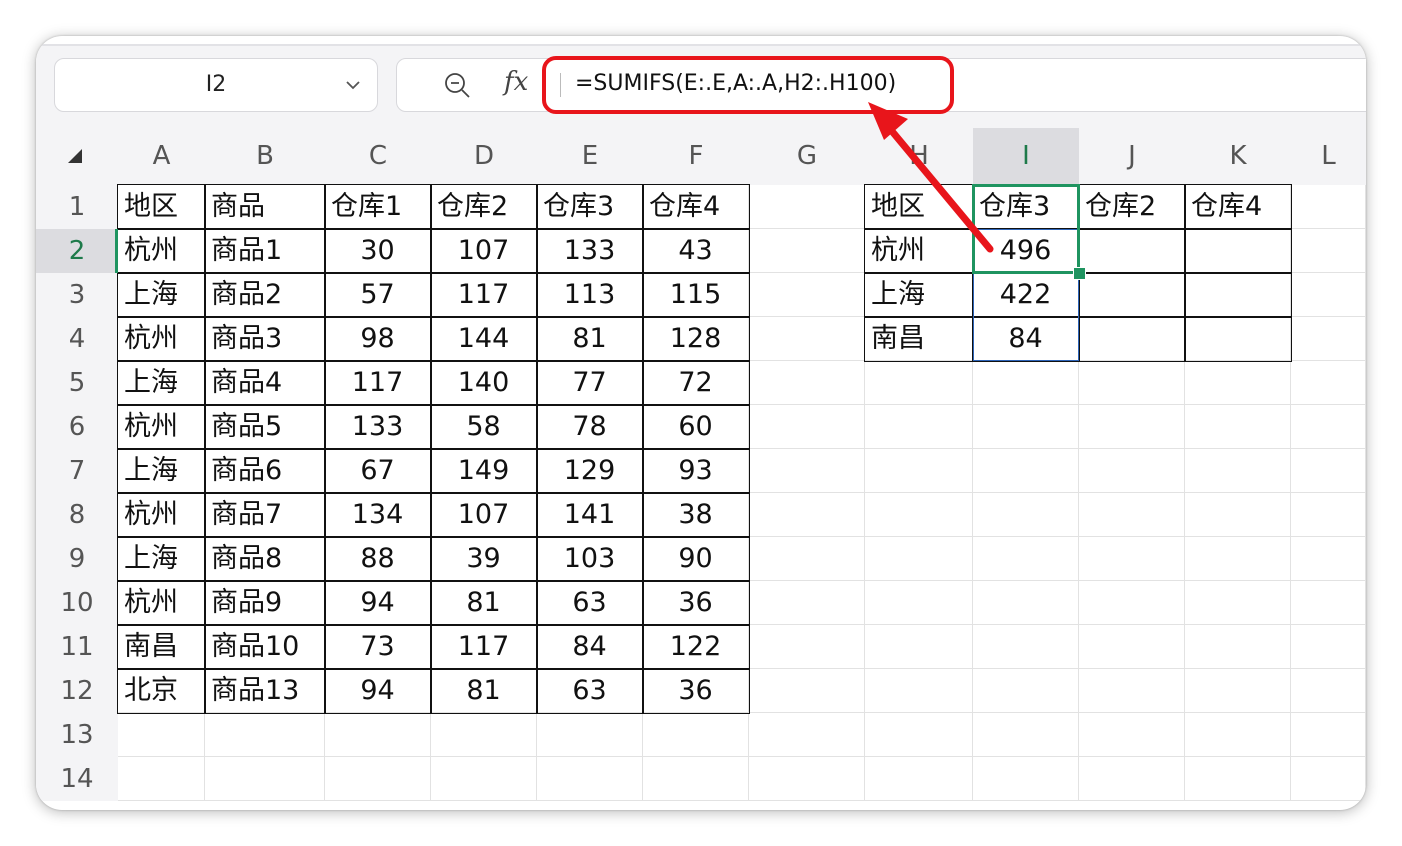  What do you see at coordinates (378, 207) in the screenshot?
I see `cell-c1: 仓库1` at bounding box center [378, 207].